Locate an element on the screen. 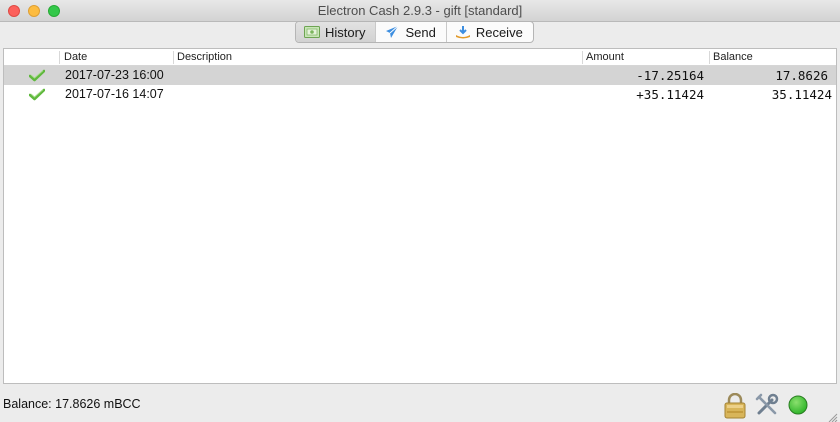 This screenshot has width=840, height=422. tab-send-label: Send is located at coordinates (420, 32).